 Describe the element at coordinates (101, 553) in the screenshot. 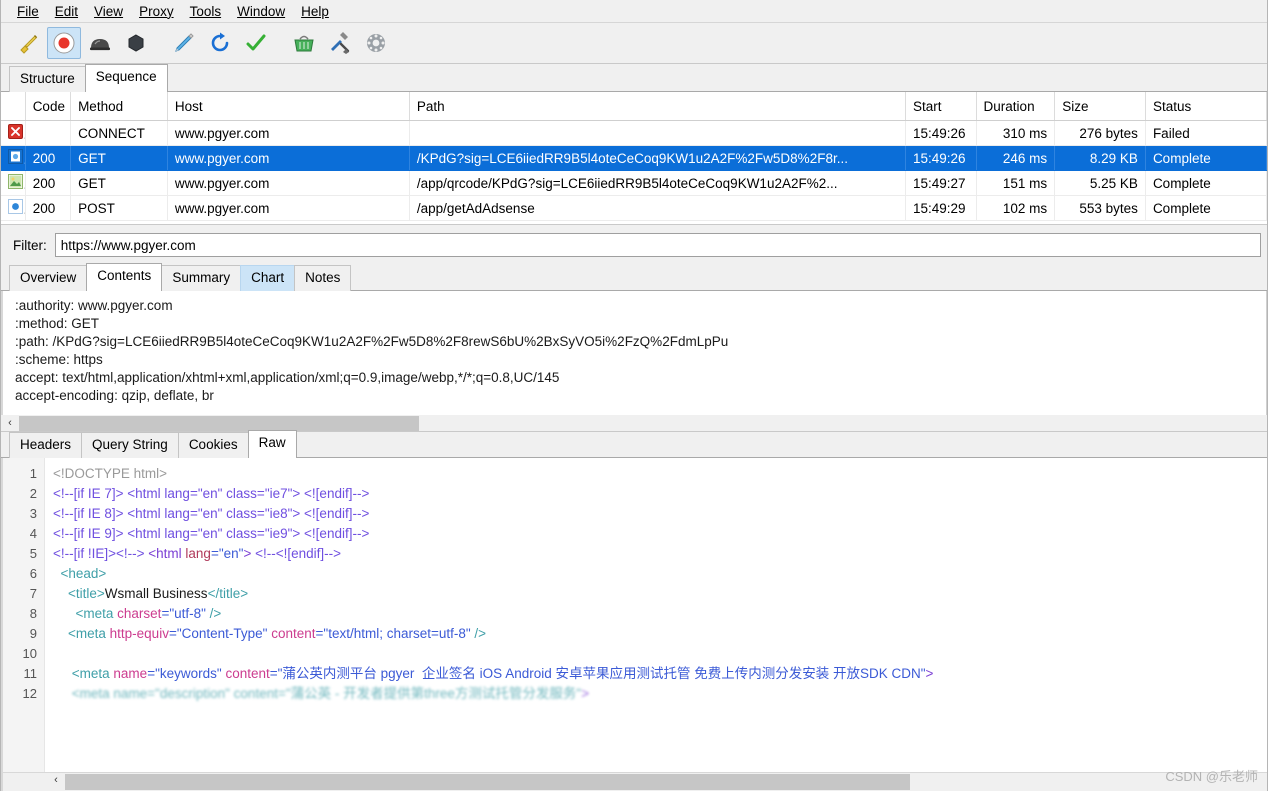

I see `code-token-cond: <!--[if !IE]><!-->` at that location.